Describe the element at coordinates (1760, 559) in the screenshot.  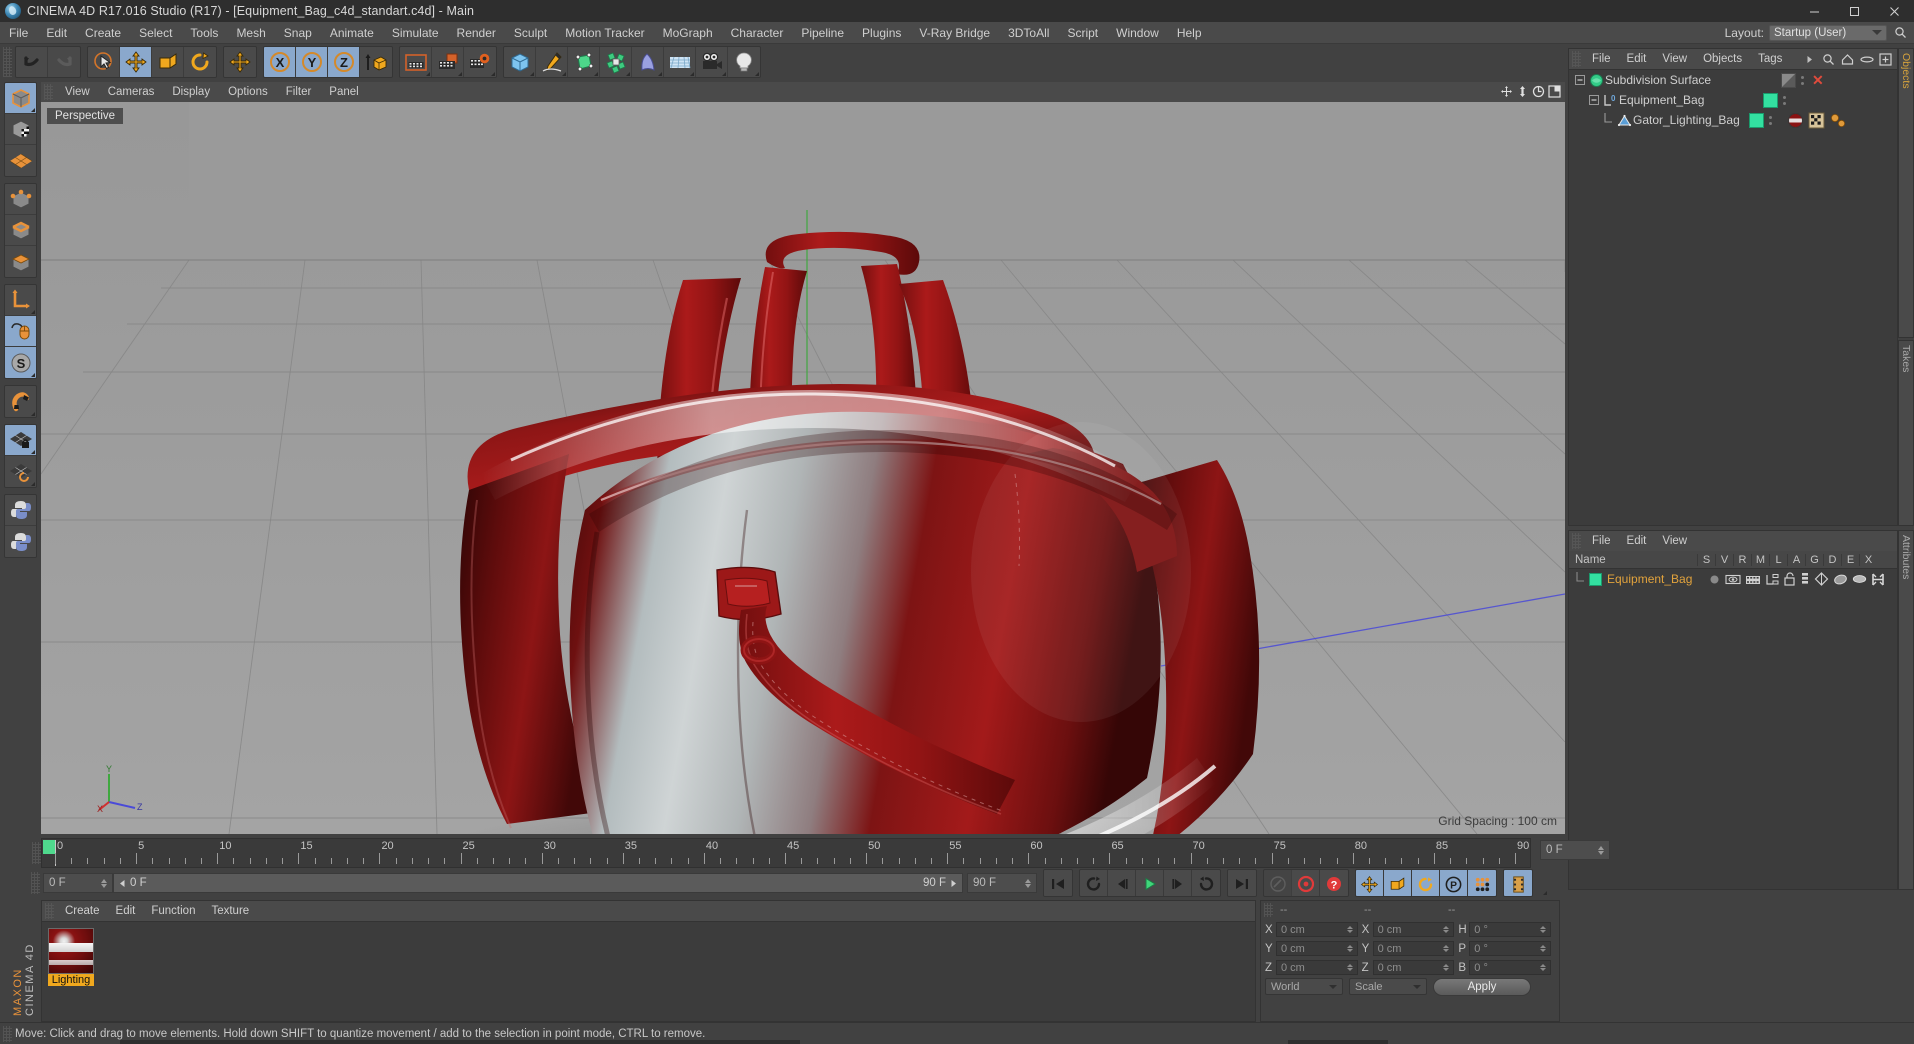
I see `column-m: M` at that location.